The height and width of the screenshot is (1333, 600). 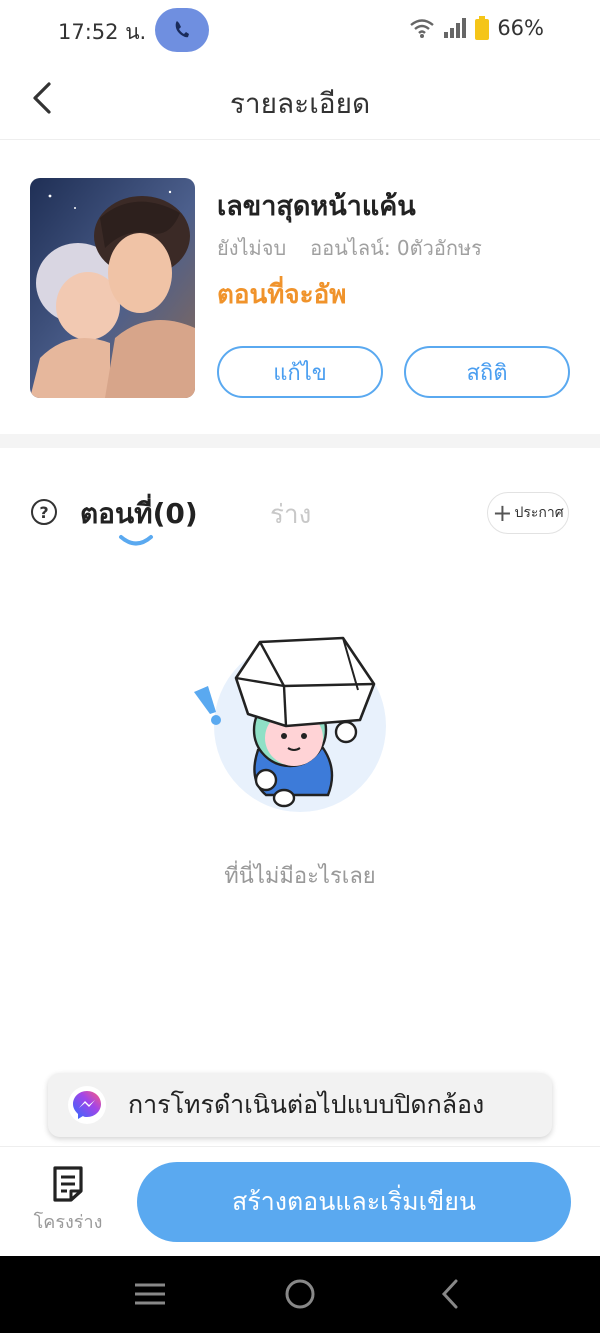 I want to click on battery-icon, so click(x=482, y=28).